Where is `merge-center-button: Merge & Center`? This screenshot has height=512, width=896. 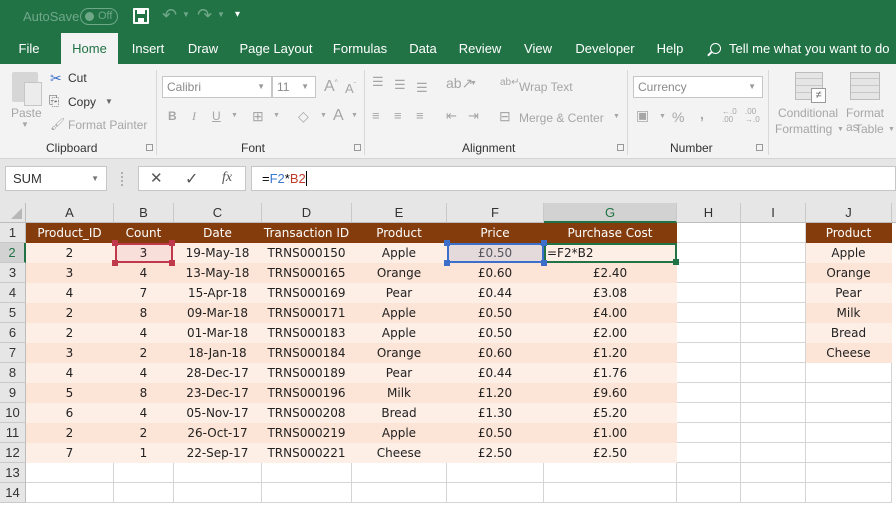
merge-center-button: Merge & Center is located at coordinates (561, 118).